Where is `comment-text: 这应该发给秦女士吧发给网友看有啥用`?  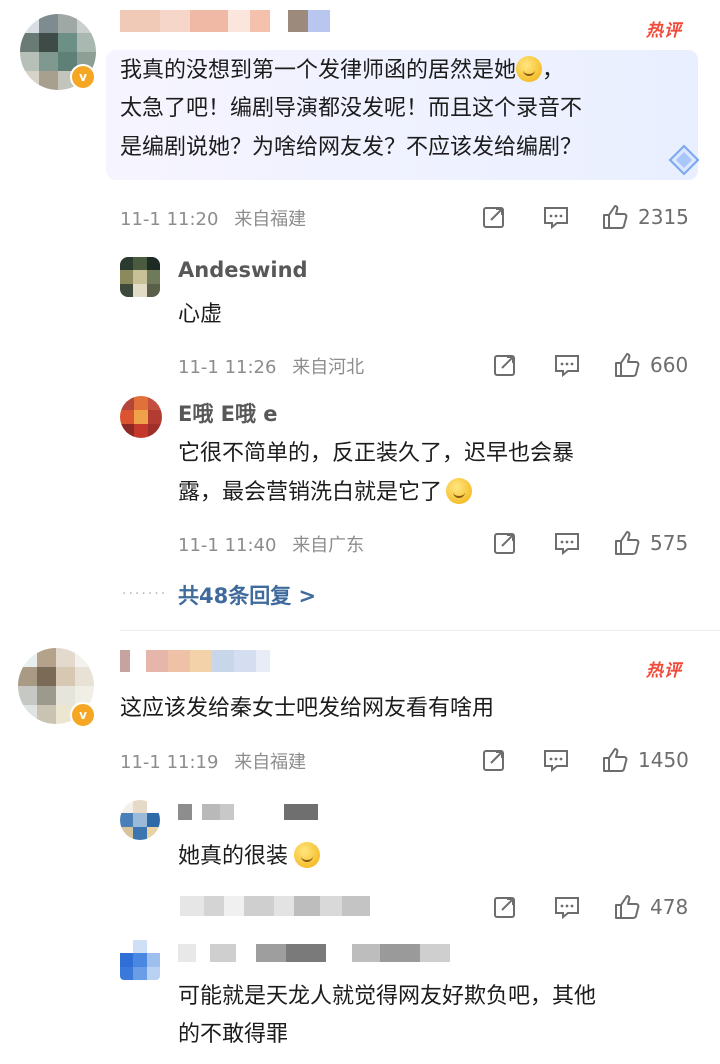 comment-text: 这应该发给秦女士吧发给网友看有啥用 is located at coordinates (307, 708).